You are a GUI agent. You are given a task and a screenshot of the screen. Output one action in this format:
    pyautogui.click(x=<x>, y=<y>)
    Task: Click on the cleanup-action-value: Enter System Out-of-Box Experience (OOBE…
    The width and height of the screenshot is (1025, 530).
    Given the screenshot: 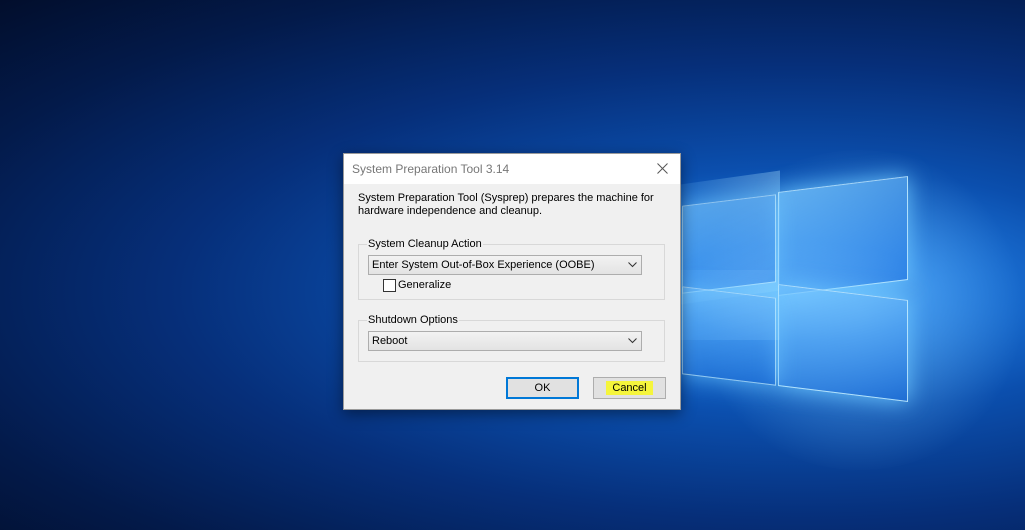 What is the action you would take?
    pyautogui.click(x=483, y=265)
    